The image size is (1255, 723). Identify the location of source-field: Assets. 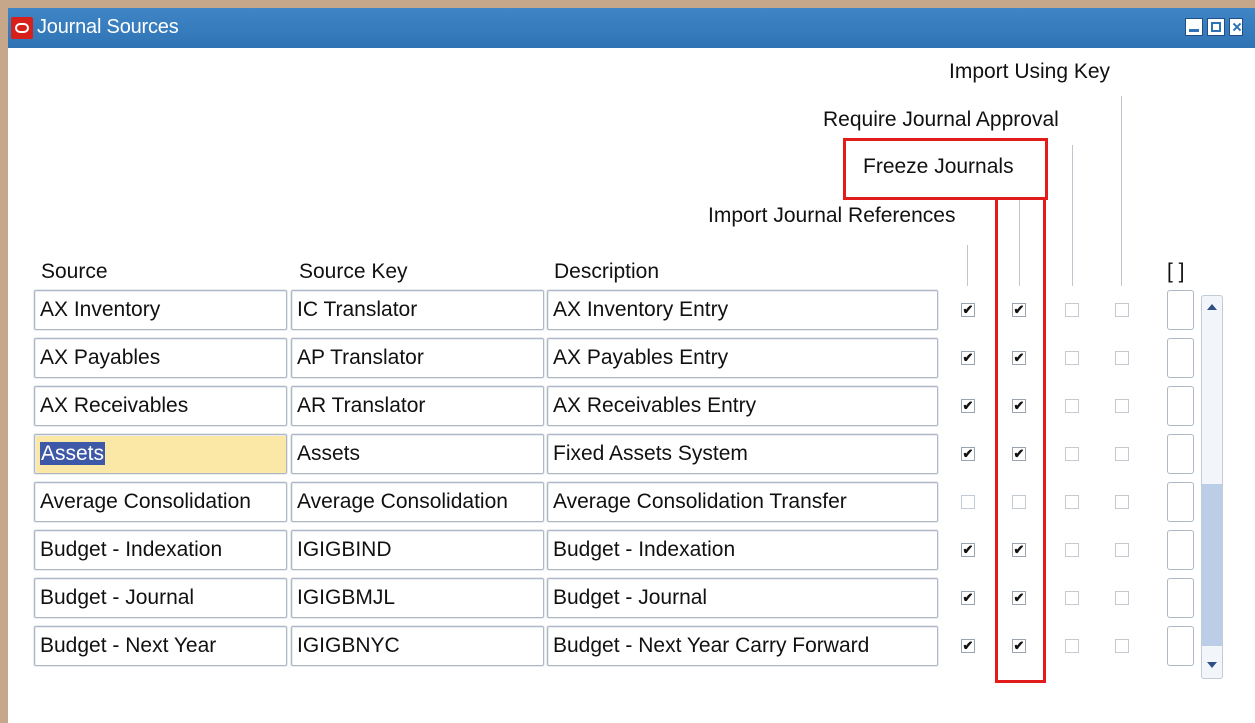
(160, 454).